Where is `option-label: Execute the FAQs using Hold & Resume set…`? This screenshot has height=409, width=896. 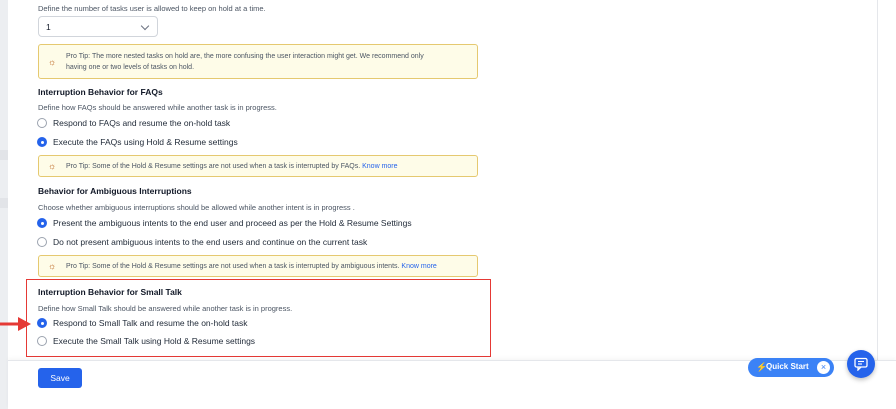 option-label: Execute the FAQs using Hold & Resume set… is located at coordinates (145, 142).